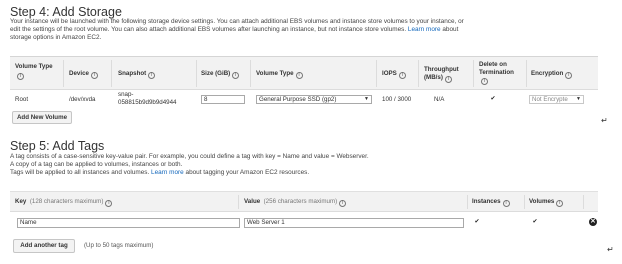  What do you see at coordinates (535, 222) in the screenshot?
I see `tag-volumes-checkbox: ✔` at bounding box center [535, 222].